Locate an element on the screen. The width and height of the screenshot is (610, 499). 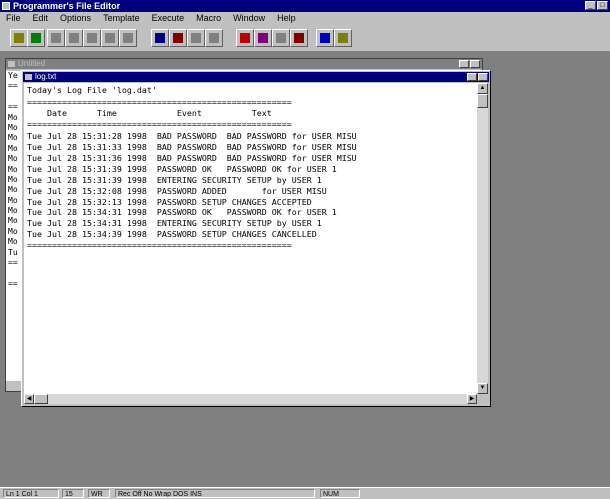
window-list-button is located at coordinates (325, 38).